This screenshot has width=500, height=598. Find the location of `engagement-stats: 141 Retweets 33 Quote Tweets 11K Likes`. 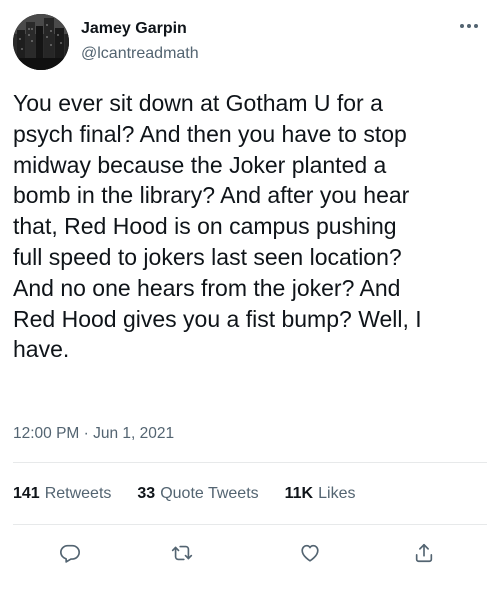

engagement-stats: 141 Retweets 33 Quote Tweets 11K Likes is located at coordinates (197, 494).